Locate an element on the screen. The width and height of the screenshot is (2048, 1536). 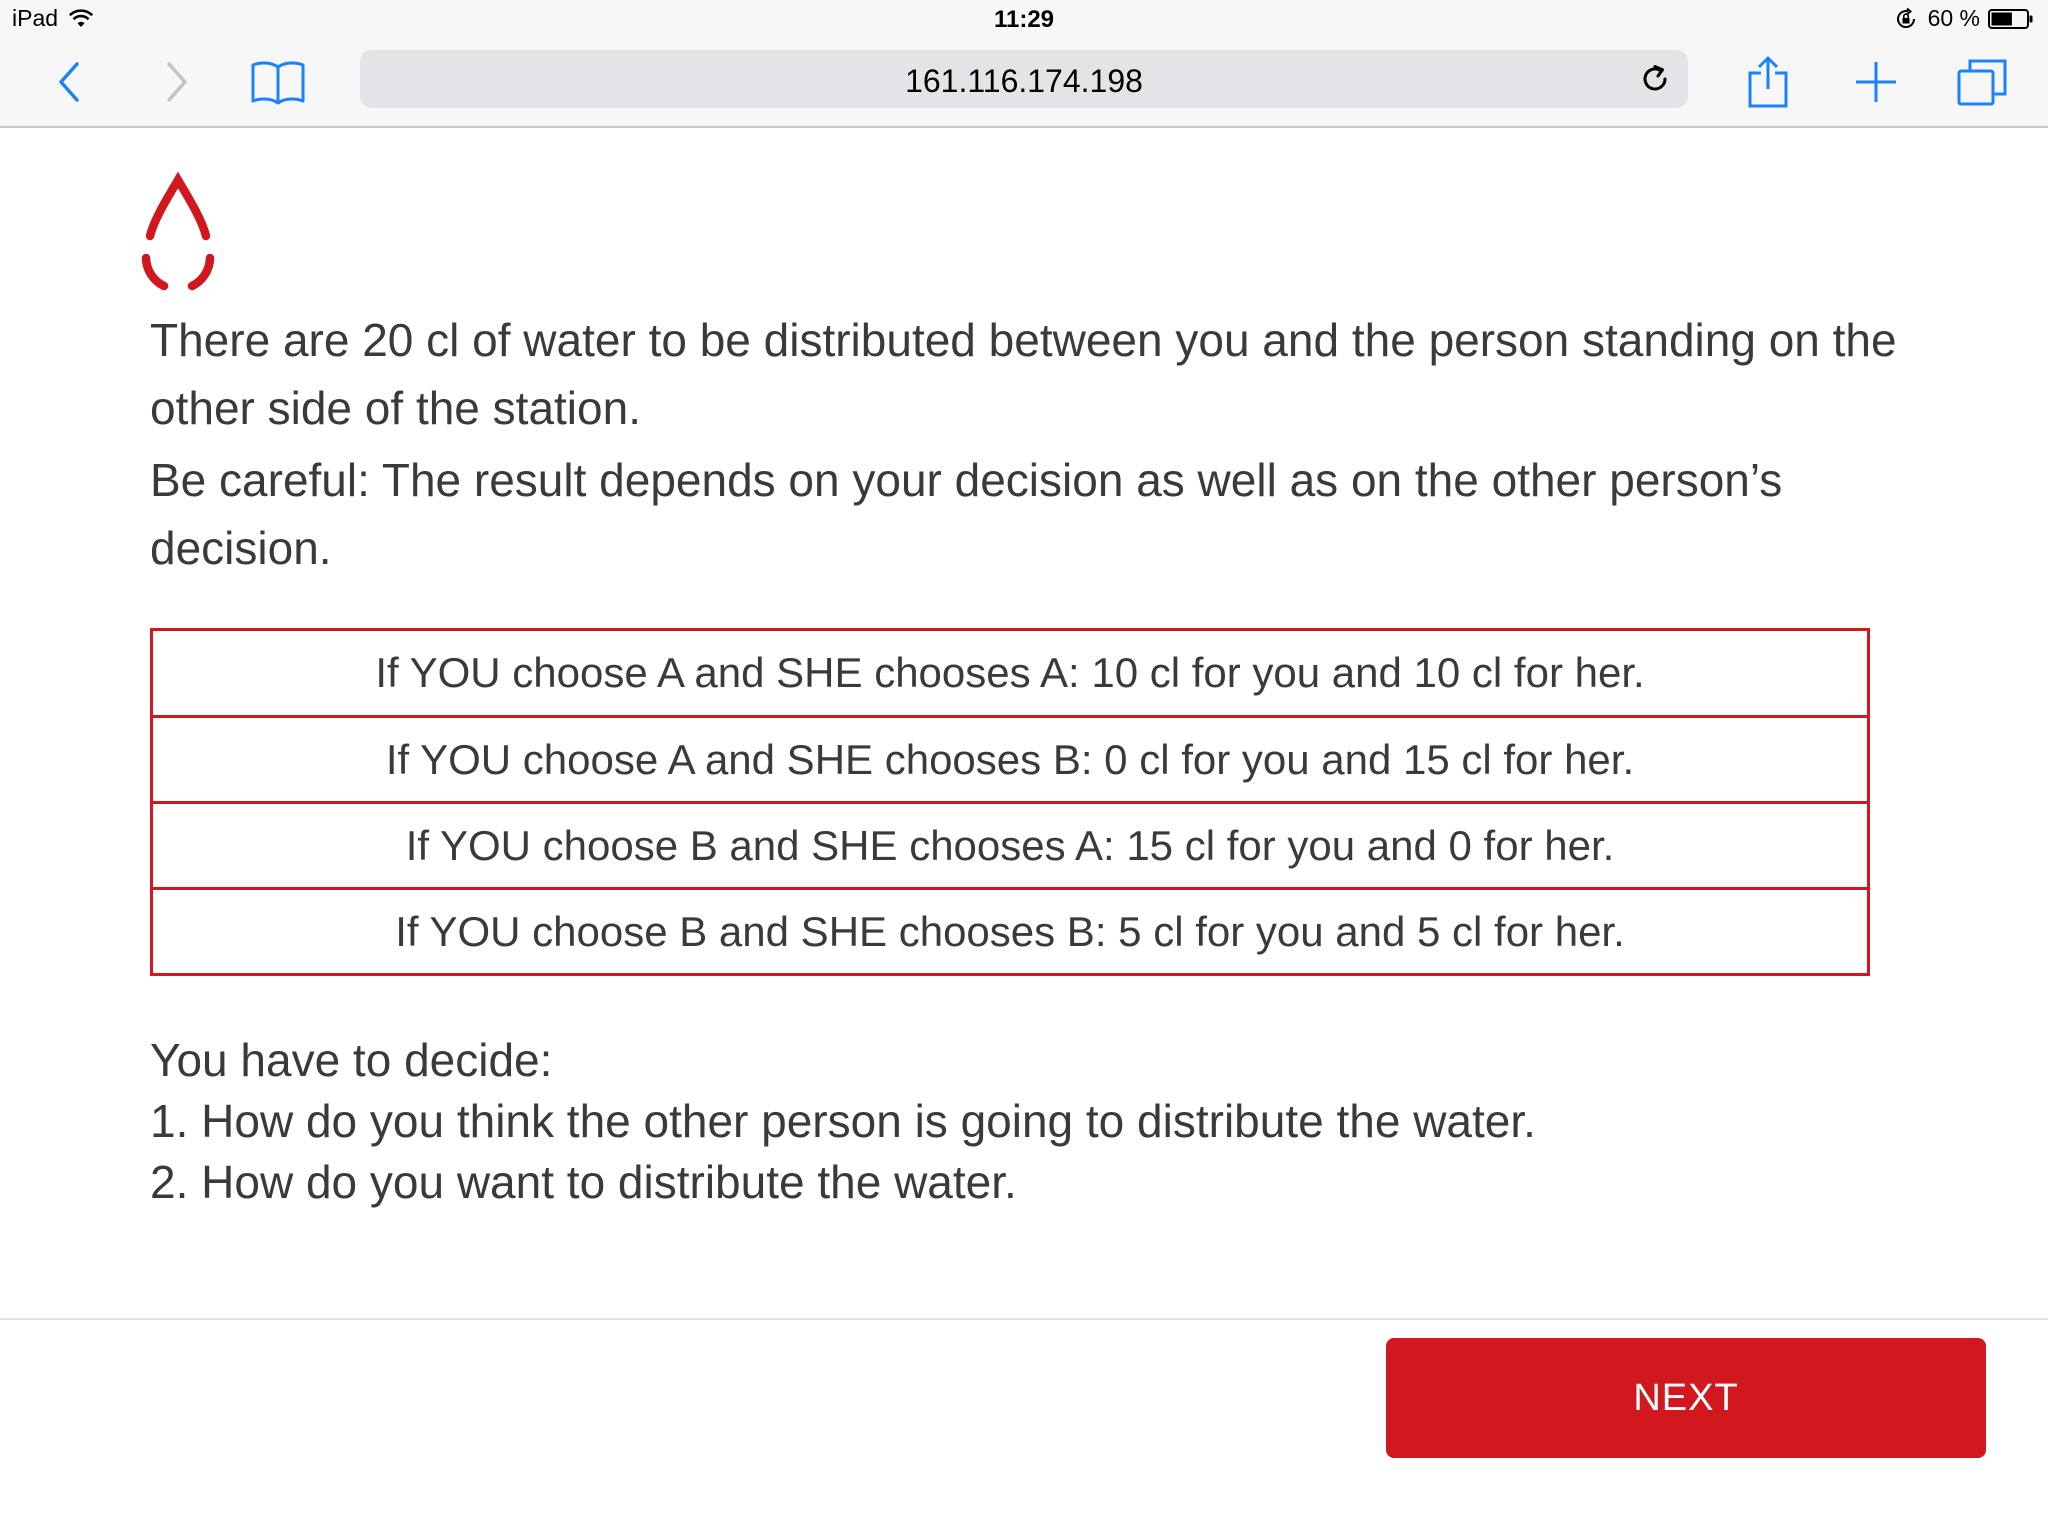
status-right: 60 % is located at coordinates (1964, 18).